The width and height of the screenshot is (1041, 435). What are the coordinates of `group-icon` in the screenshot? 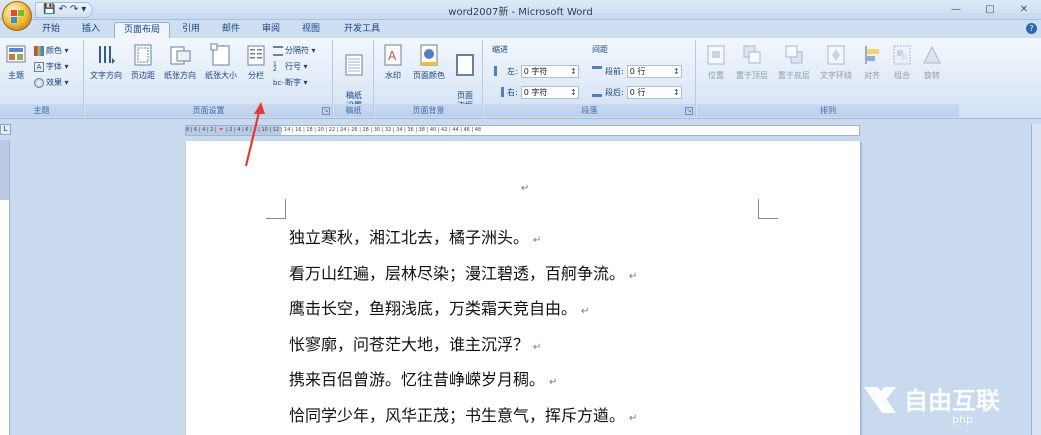 It's located at (902, 55).